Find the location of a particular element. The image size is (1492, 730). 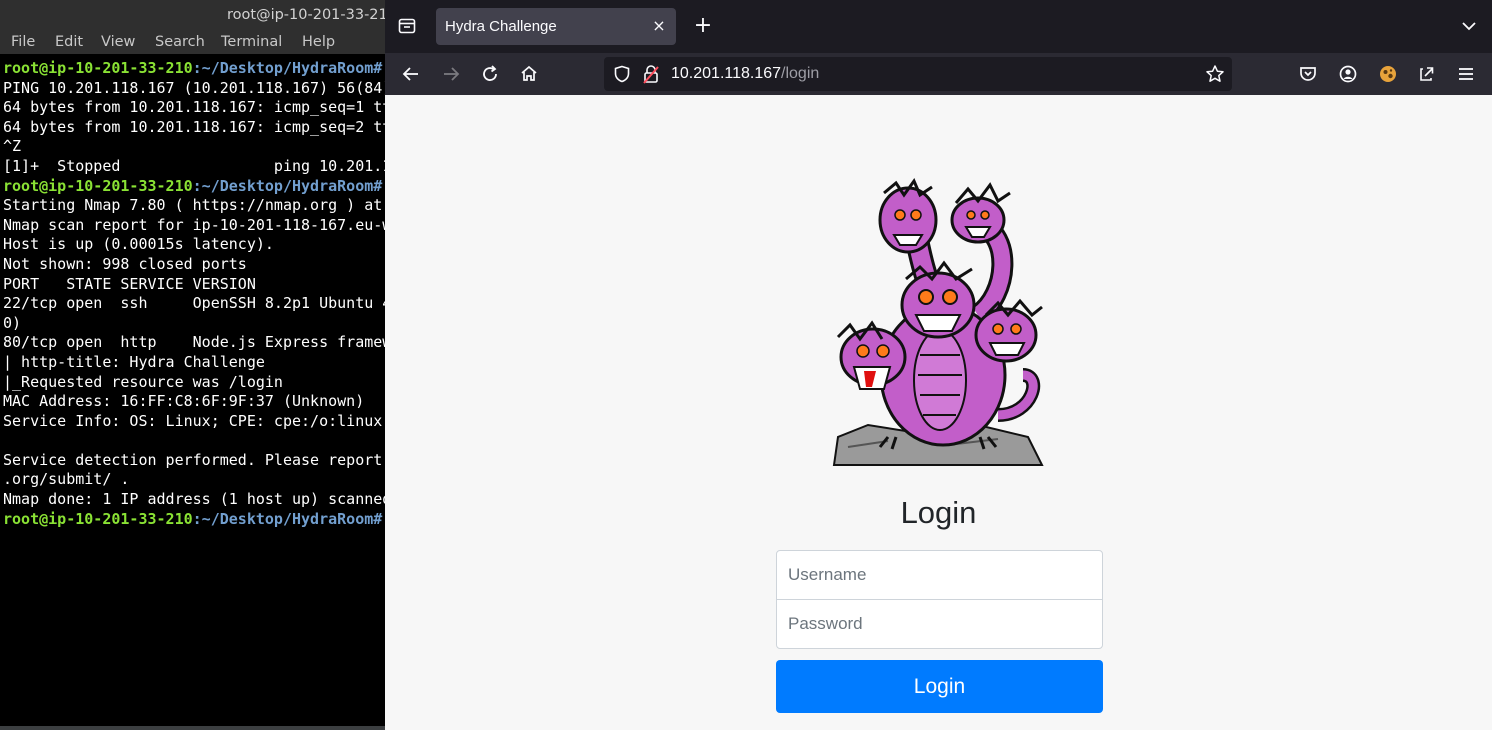

navigation-toolbar: 10.201.118.167/login is located at coordinates (938, 74).